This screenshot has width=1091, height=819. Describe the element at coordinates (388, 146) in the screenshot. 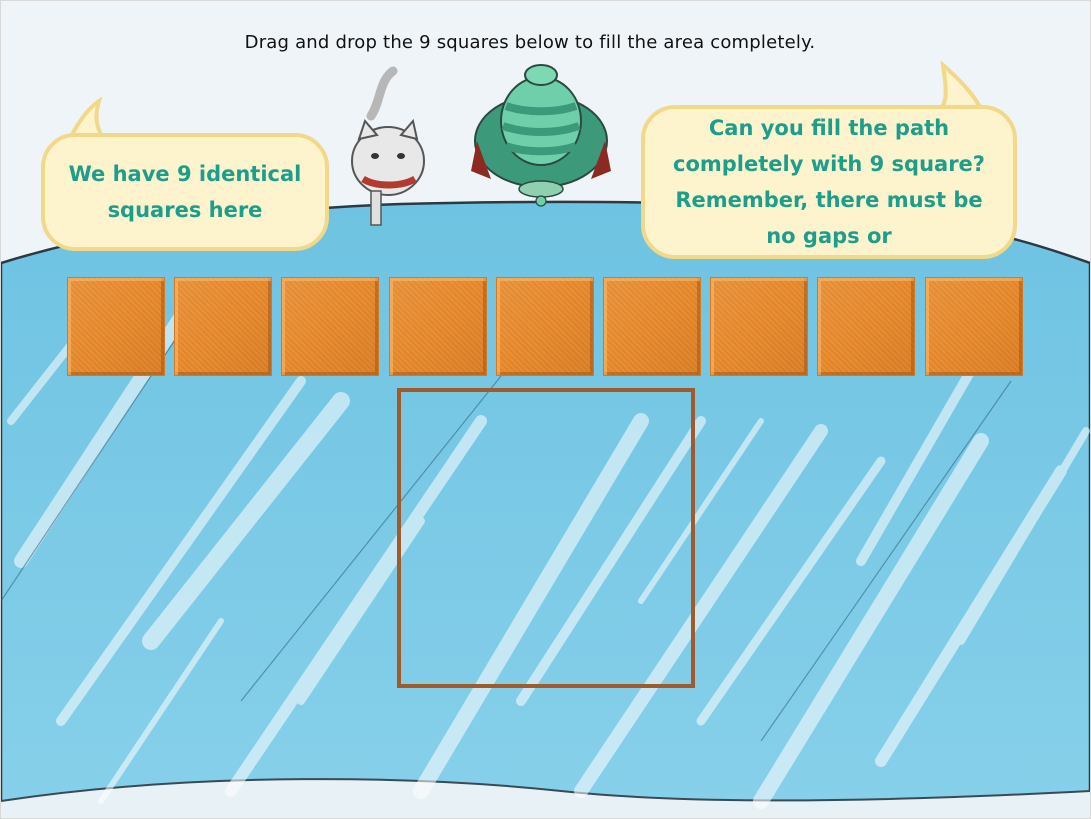

I see `cat-character` at that location.